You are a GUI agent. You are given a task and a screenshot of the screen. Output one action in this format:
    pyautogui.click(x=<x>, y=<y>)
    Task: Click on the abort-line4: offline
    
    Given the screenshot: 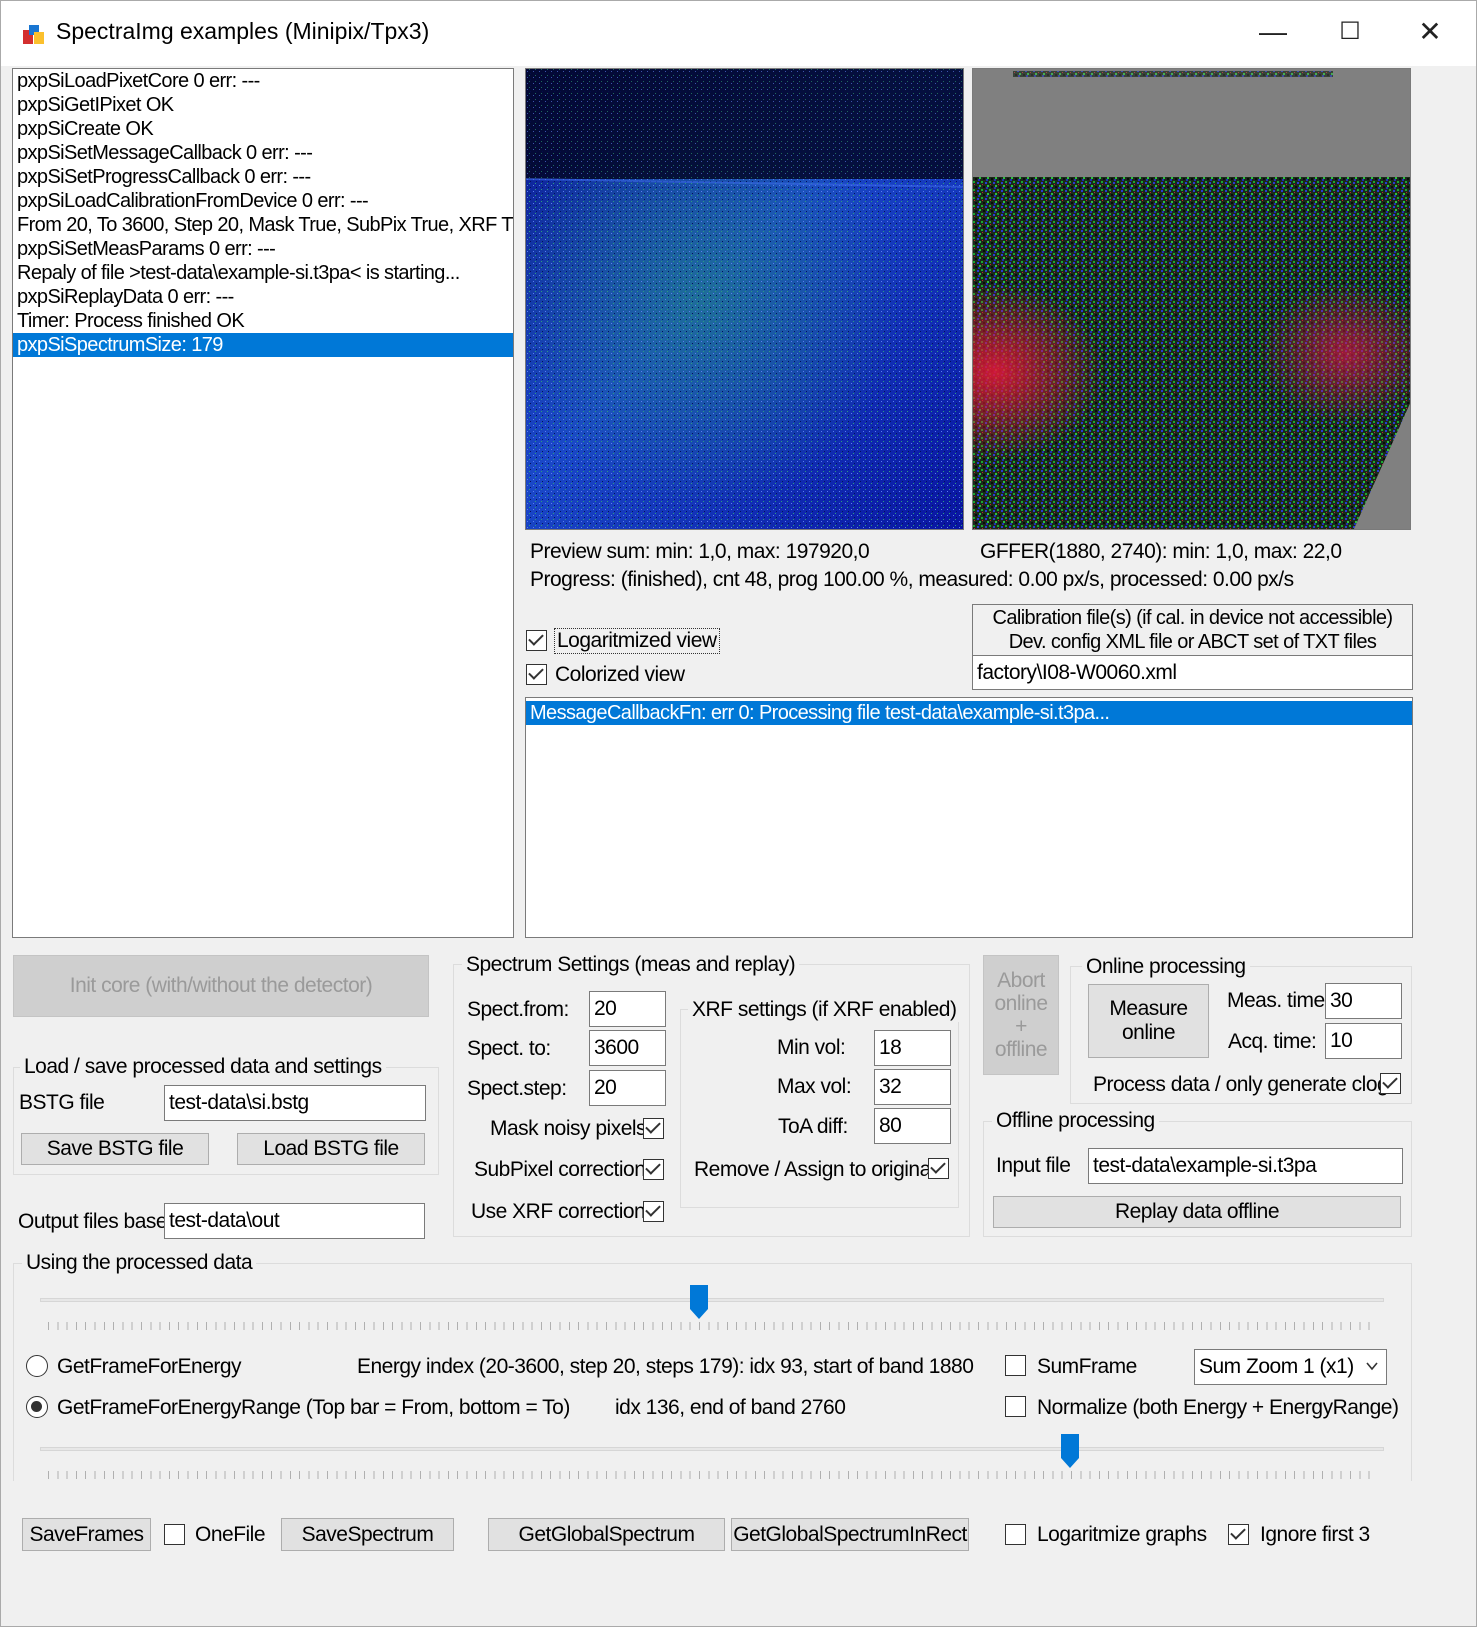 What is the action you would take?
    pyautogui.click(x=1021, y=1049)
    